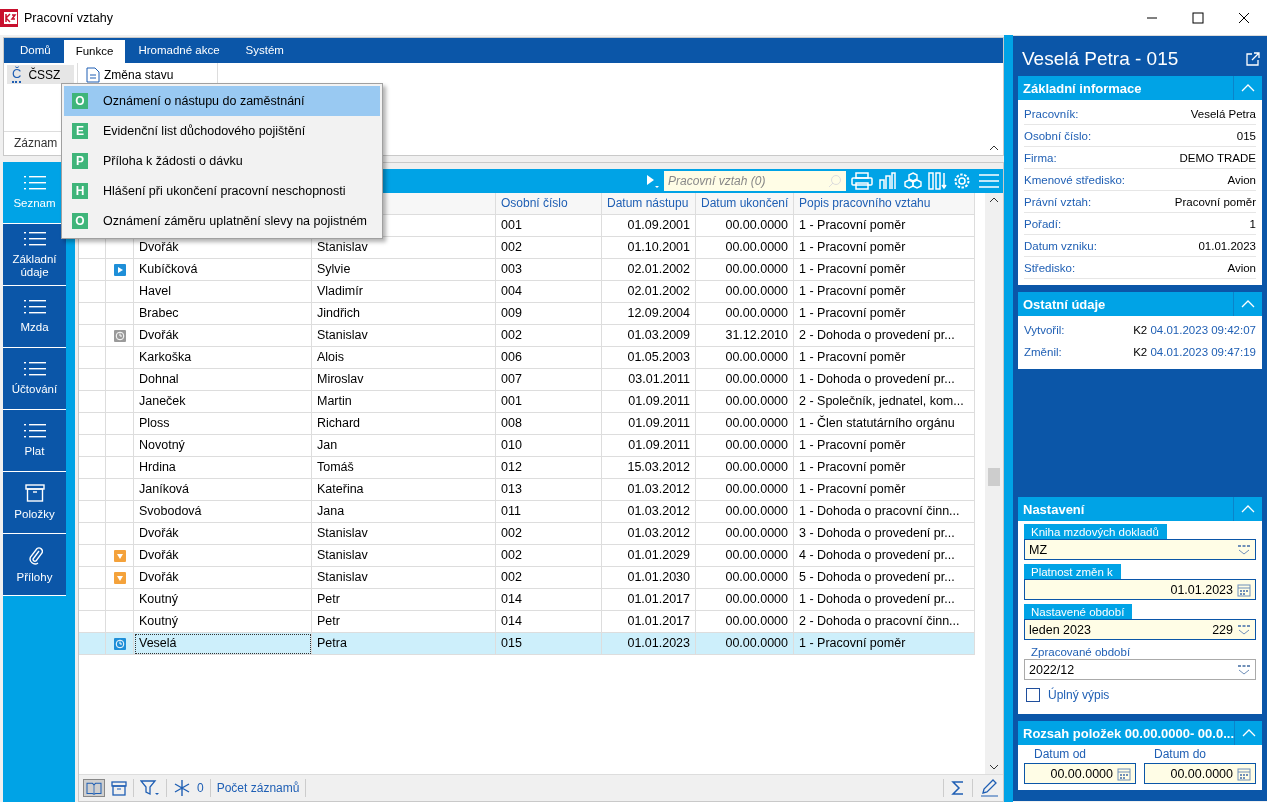 This screenshot has width=1267, height=802. Describe the element at coordinates (34, 379) in the screenshot. I see `sidebar-item: Účtování` at that location.